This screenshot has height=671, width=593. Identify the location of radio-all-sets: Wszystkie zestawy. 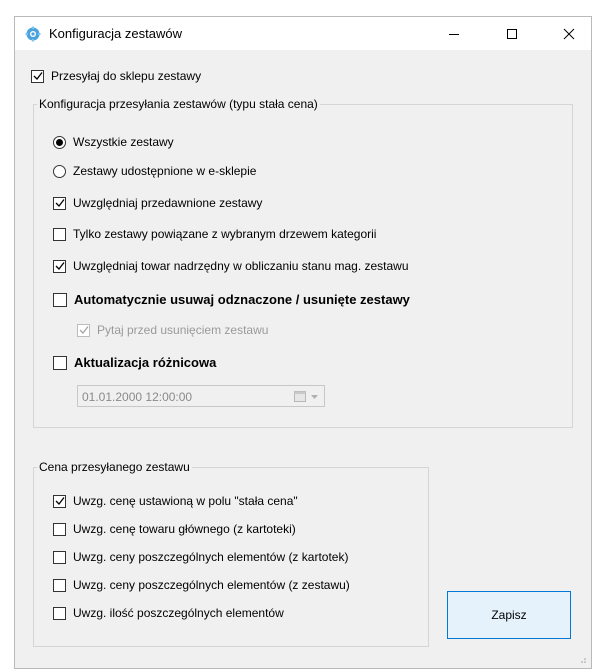
(113, 142).